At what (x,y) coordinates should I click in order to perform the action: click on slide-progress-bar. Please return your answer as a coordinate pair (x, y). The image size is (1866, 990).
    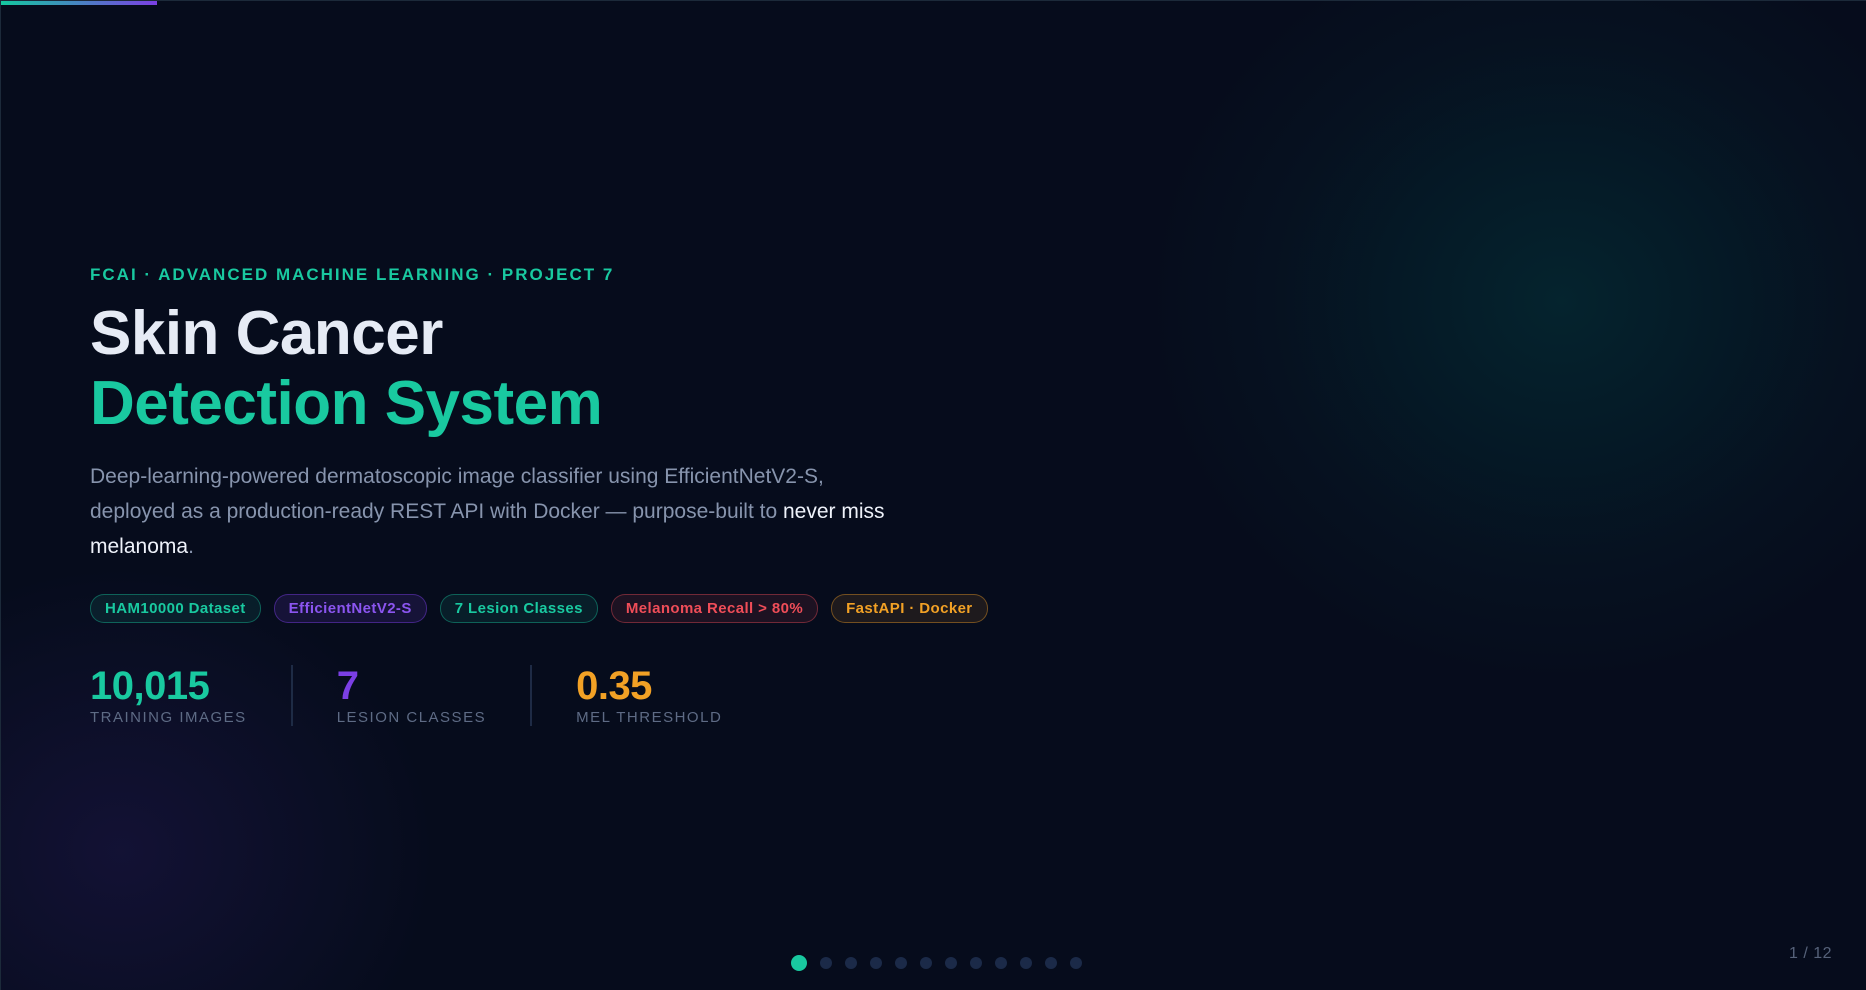
    Looking at the image, I should click on (79, 3).